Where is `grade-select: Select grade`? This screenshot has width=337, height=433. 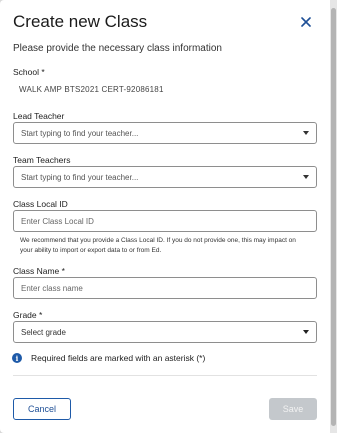
grade-select: Select grade is located at coordinates (165, 332).